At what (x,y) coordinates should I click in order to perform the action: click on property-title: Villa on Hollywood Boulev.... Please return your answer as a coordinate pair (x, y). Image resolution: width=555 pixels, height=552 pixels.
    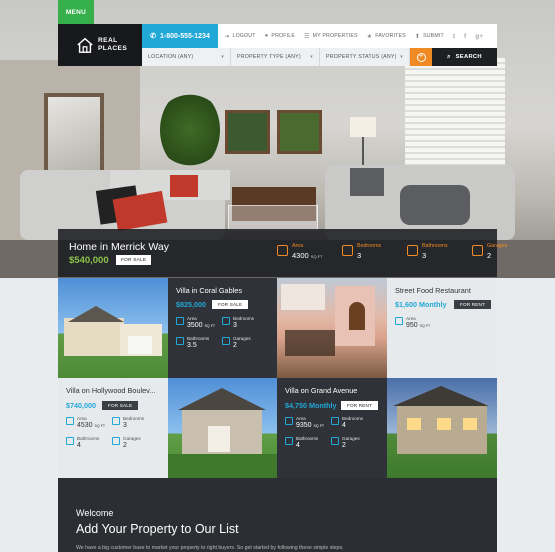
    Looking at the image, I should click on (110, 390).